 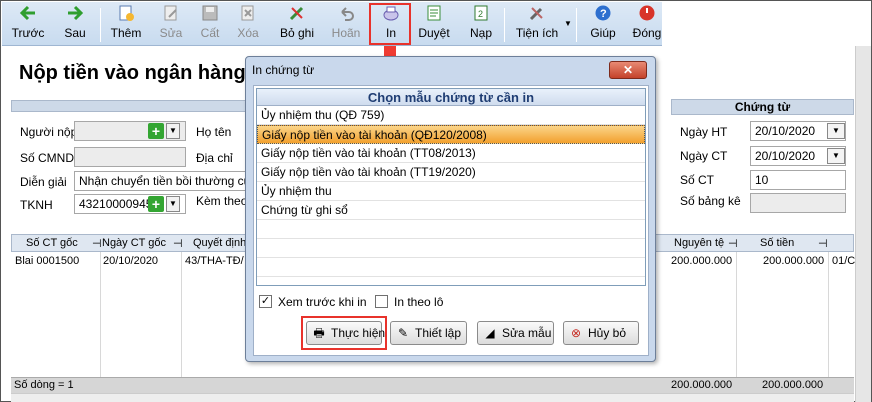 What do you see at coordinates (156, 131) in the screenshot?
I see `add-payer-icon: +` at bounding box center [156, 131].